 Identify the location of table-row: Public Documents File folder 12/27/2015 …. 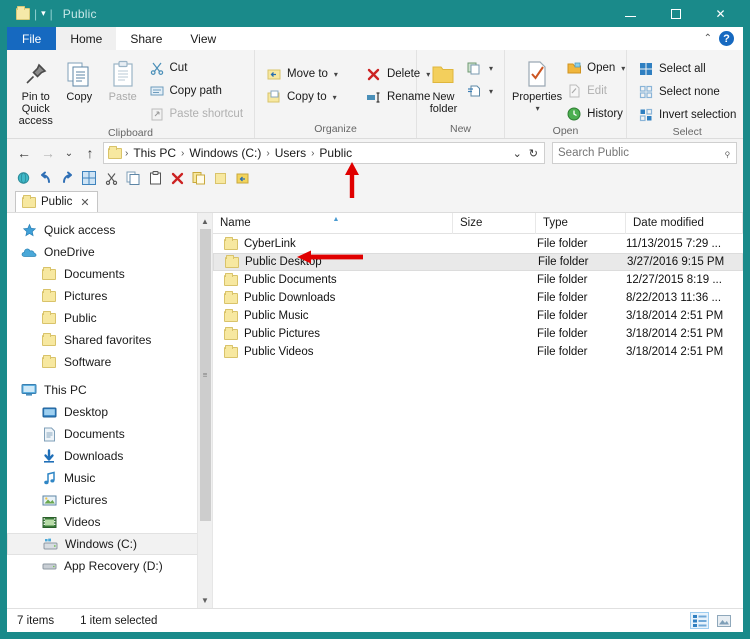
(478, 280).